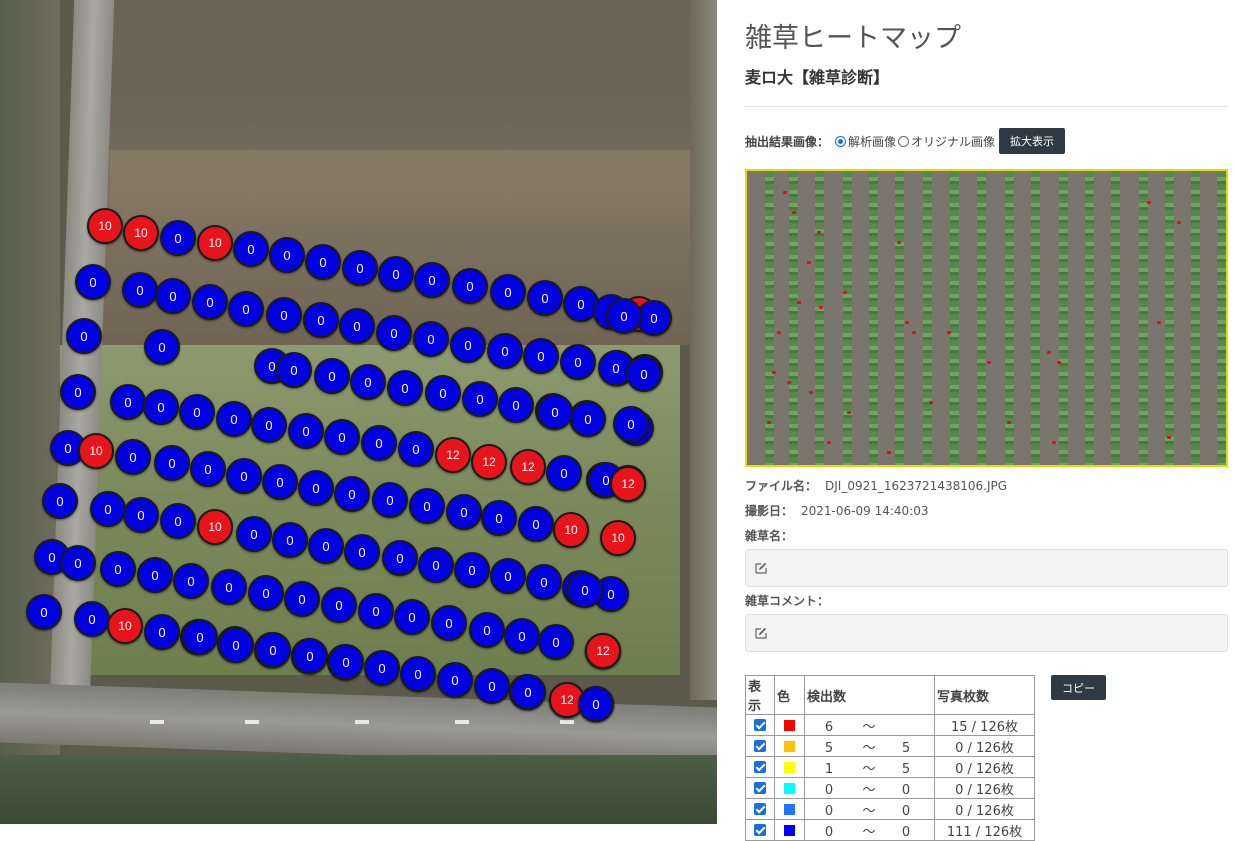  I want to click on radio-analysis, so click(841, 141).